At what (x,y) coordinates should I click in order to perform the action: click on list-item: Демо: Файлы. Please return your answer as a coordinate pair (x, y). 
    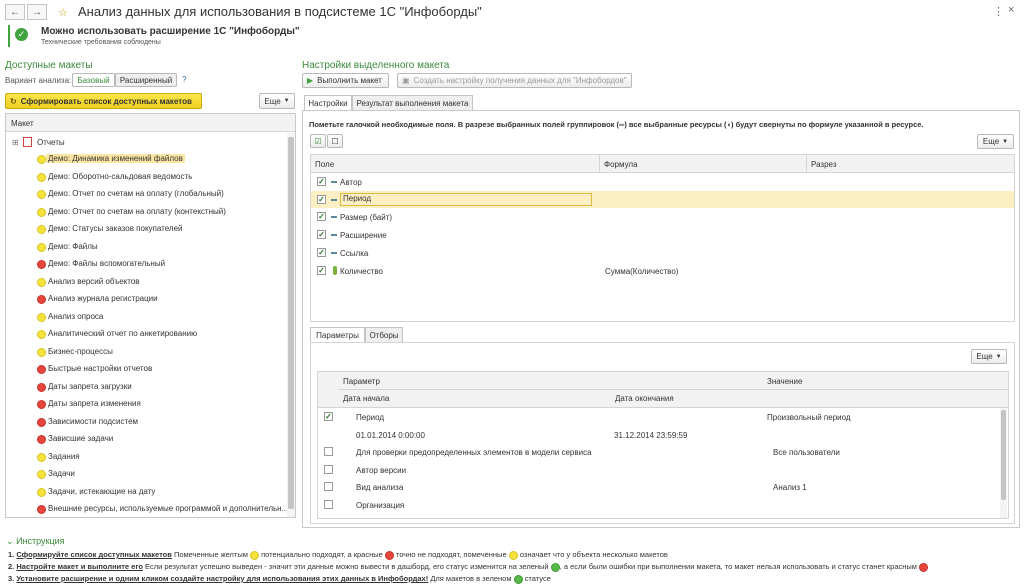
    Looking at the image, I should click on (147, 248).